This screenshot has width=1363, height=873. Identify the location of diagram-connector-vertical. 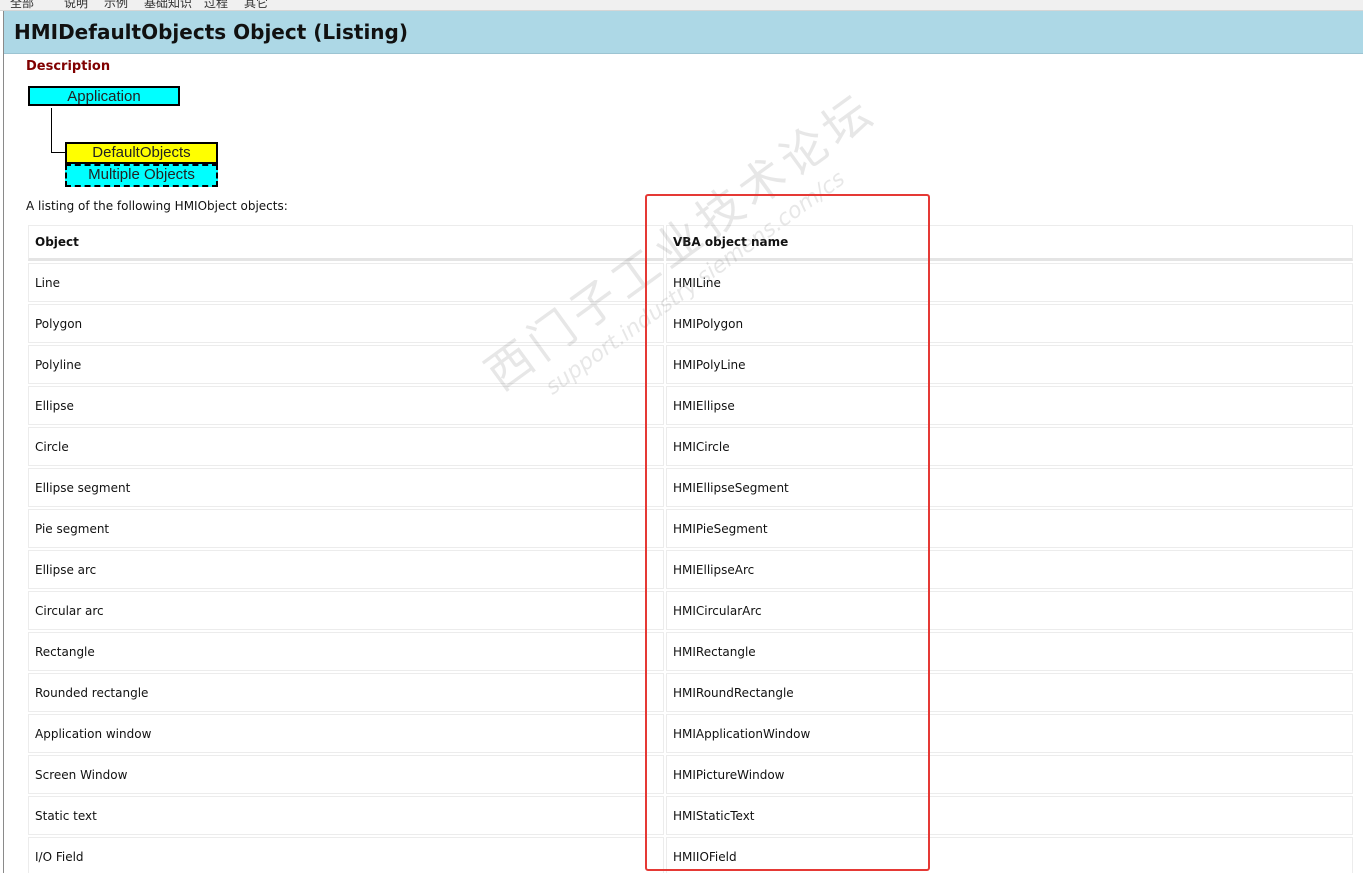
(51, 130).